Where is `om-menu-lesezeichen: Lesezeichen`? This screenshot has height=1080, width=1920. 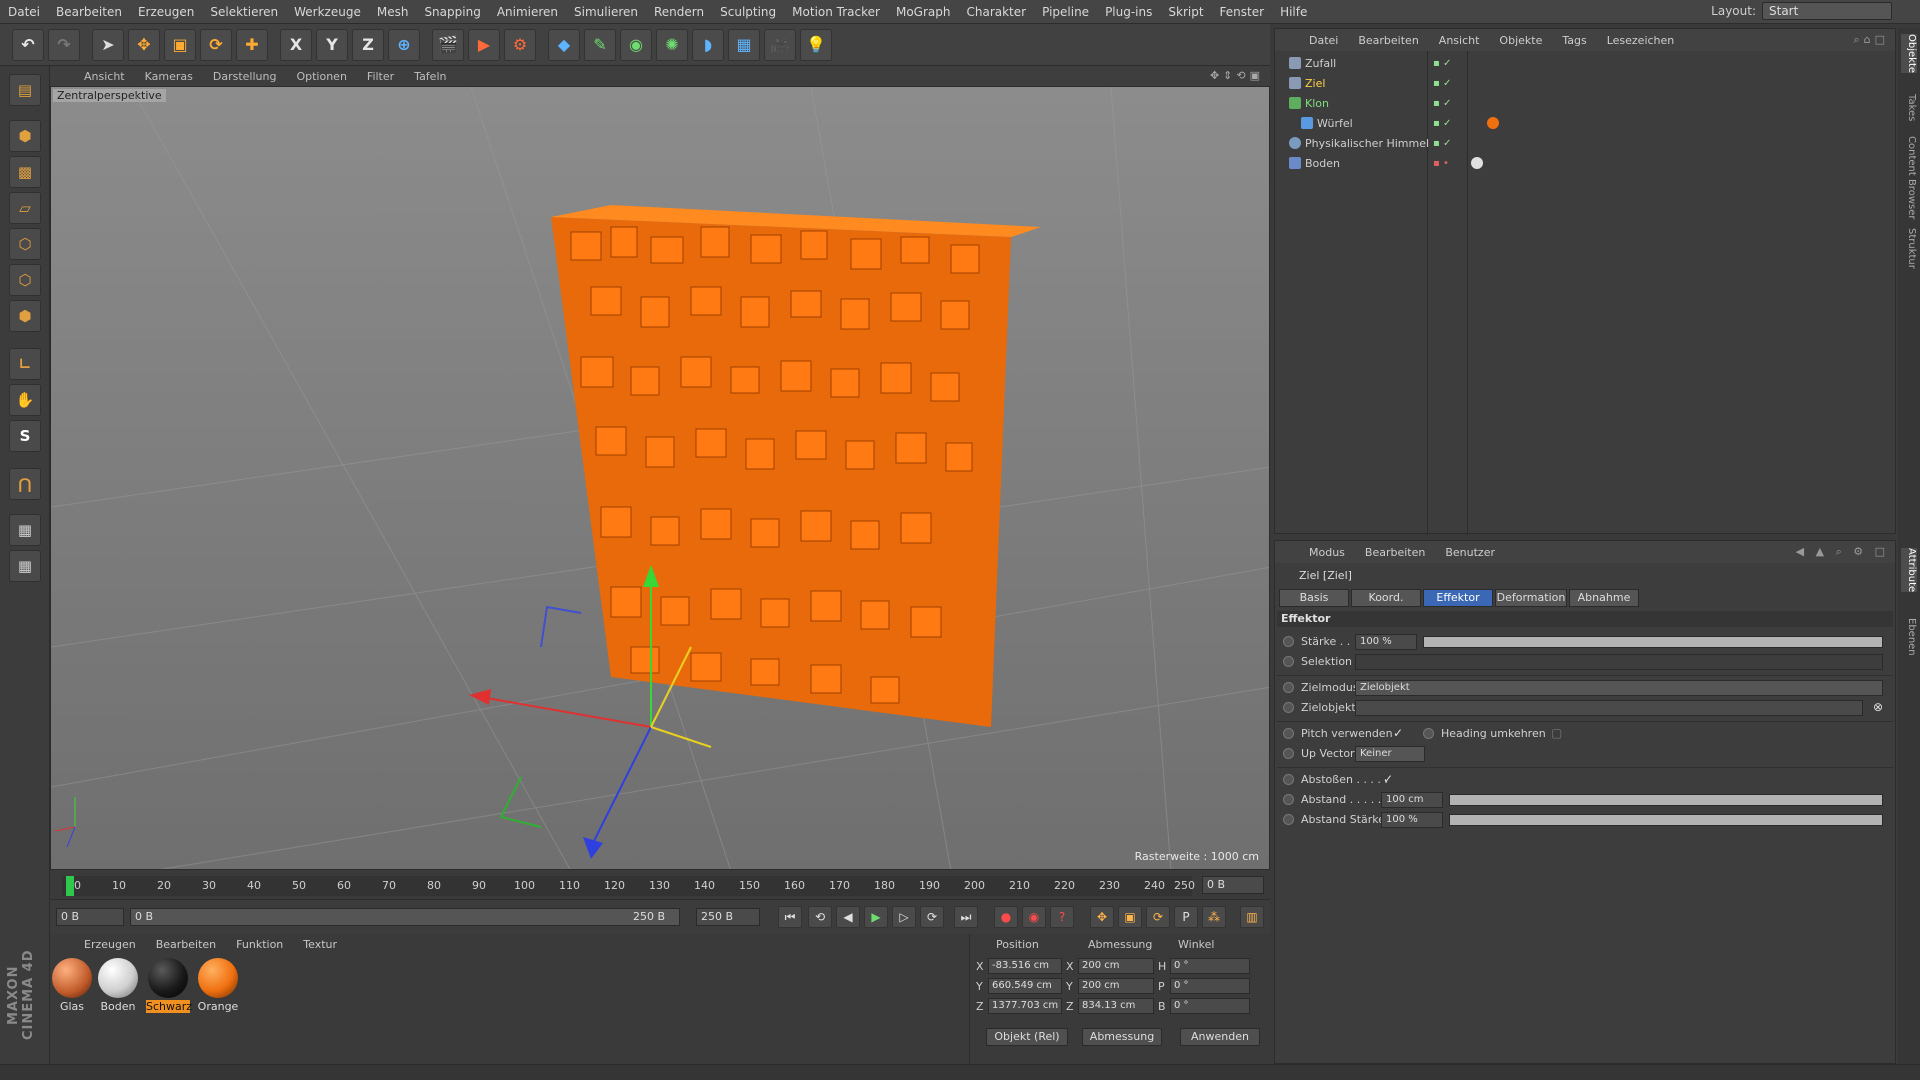 om-menu-lesezeichen: Lesezeichen is located at coordinates (1641, 40).